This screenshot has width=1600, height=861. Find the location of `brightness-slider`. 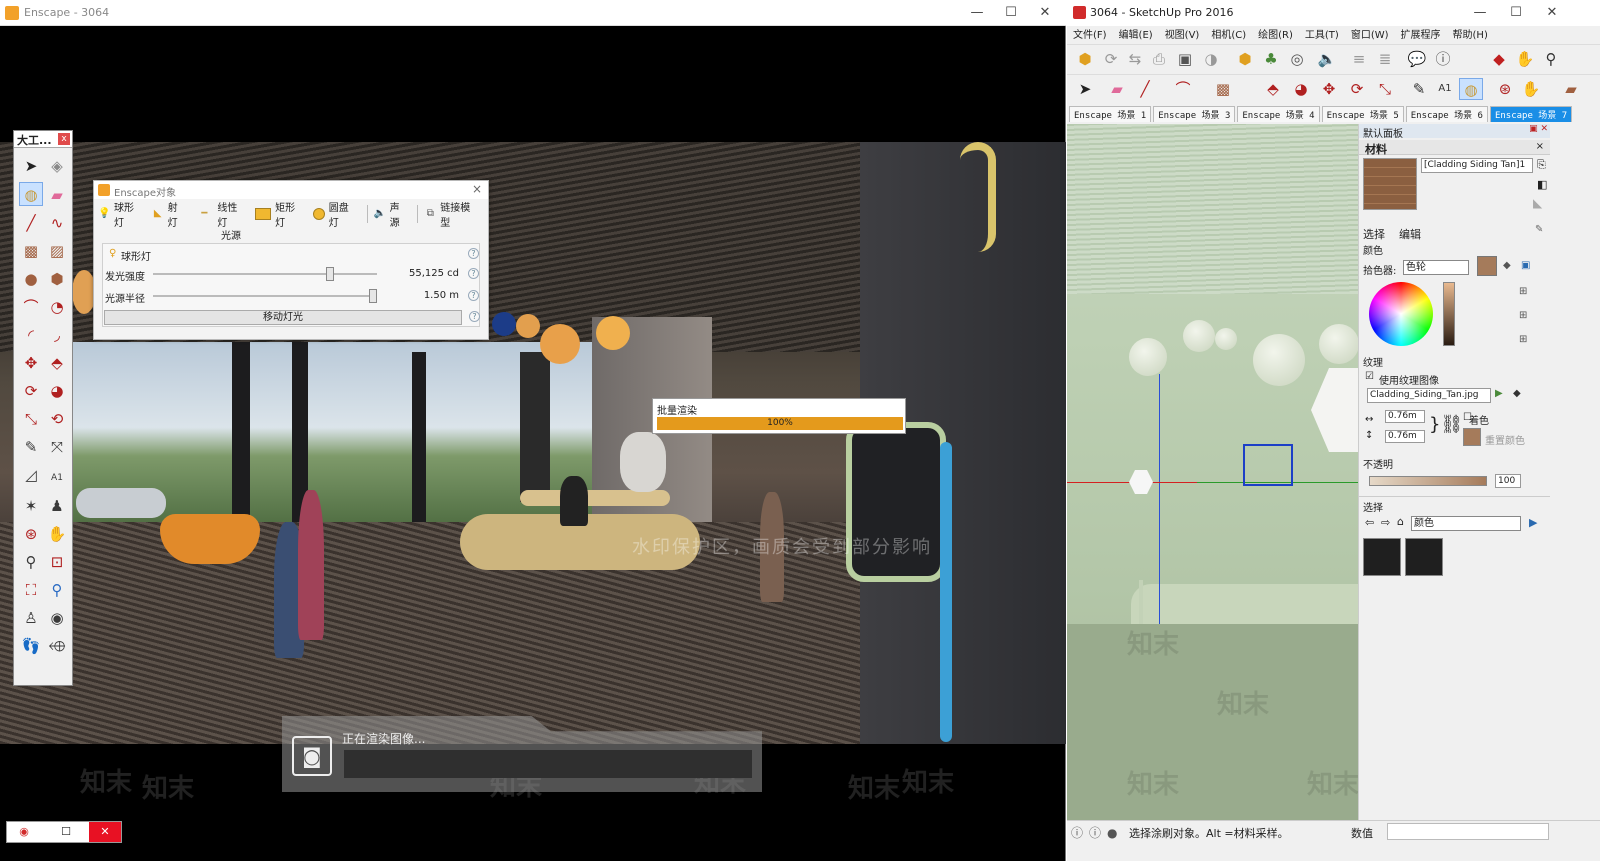

brightness-slider is located at coordinates (1449, 314).